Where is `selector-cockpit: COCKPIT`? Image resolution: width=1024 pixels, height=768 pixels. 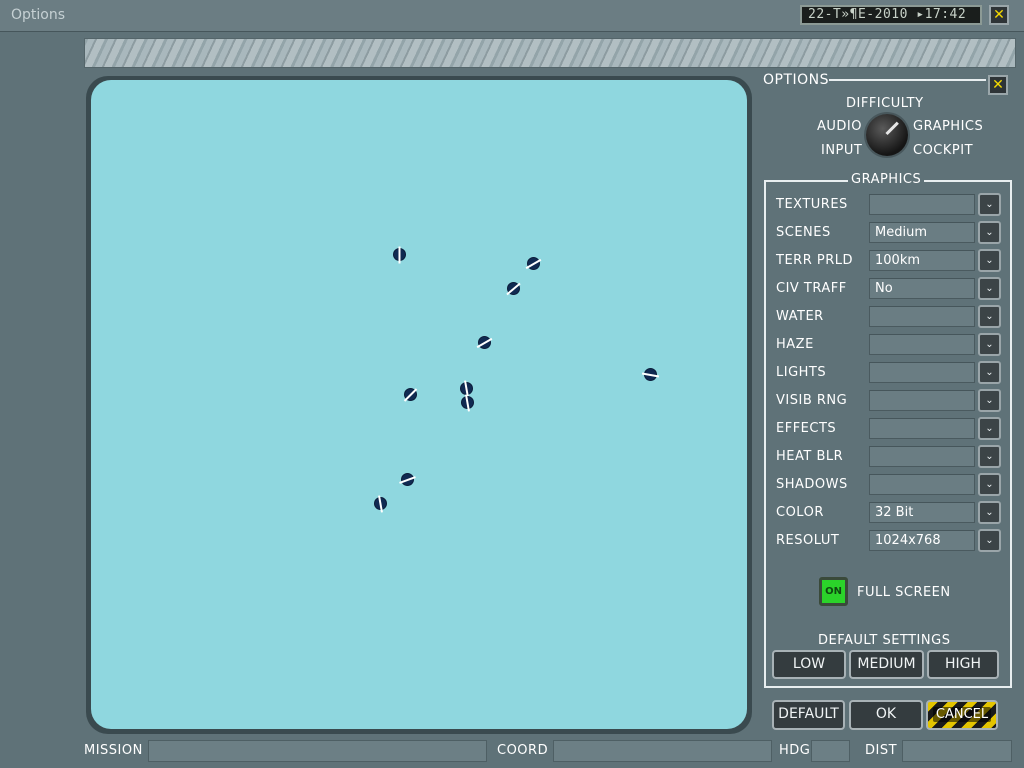 selector-cockpit: COCKPIT is located at coordinates (943, 150).